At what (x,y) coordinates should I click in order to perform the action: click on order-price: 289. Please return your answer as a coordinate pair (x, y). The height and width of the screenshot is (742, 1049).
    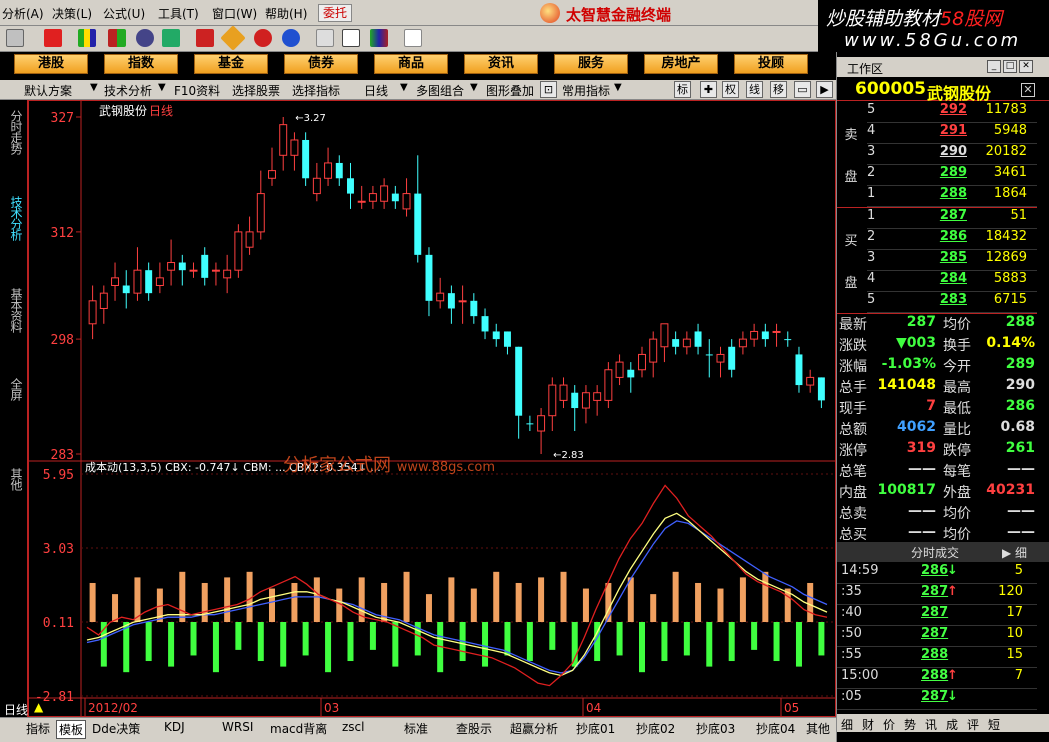
    Looking at the image, I should click on (939, 172).